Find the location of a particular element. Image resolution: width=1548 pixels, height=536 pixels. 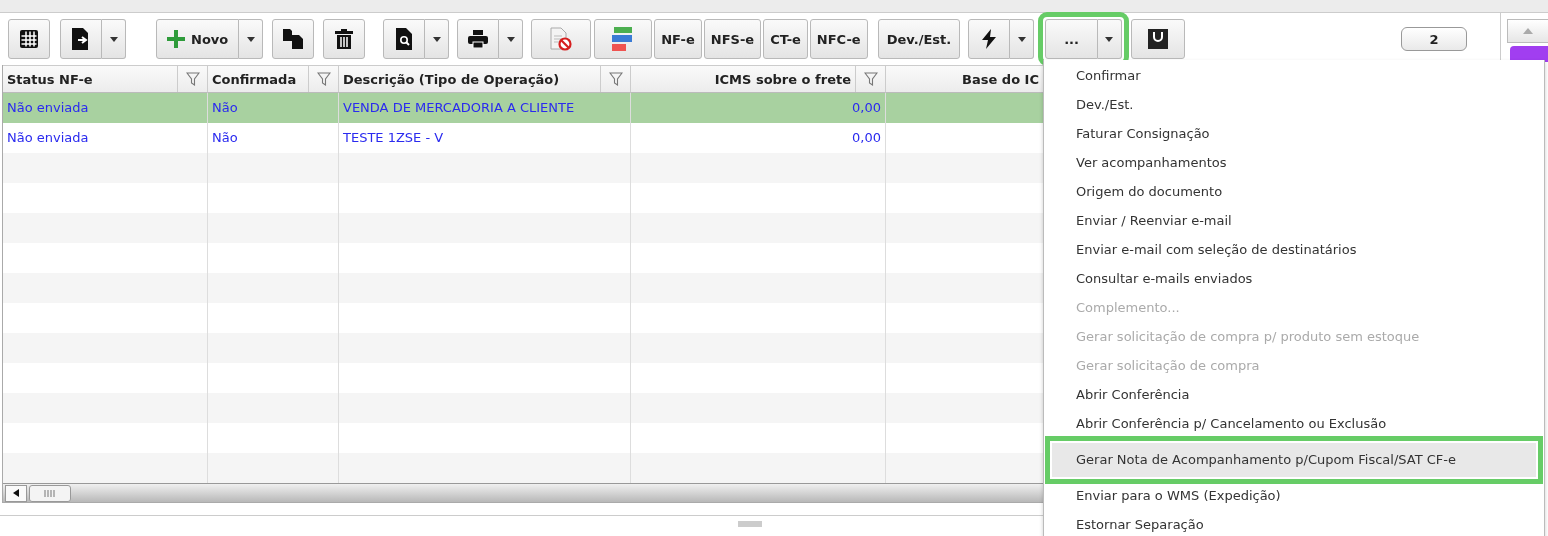

grid-icon is located at coordinates (29, 39).